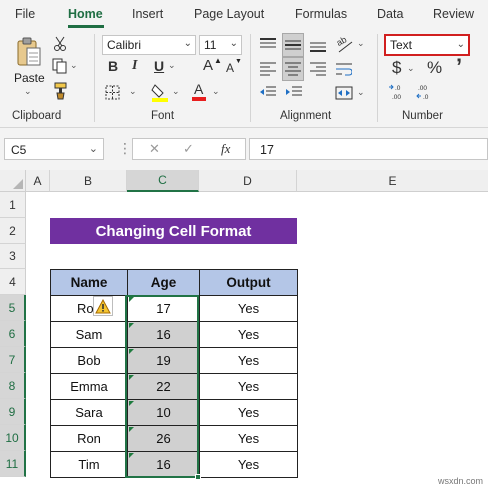 The image size is (488, 487). What do you see at coordinates (268, 45) in the screenshot?
I see `align-top-icon` at bounding box center [268, 45].